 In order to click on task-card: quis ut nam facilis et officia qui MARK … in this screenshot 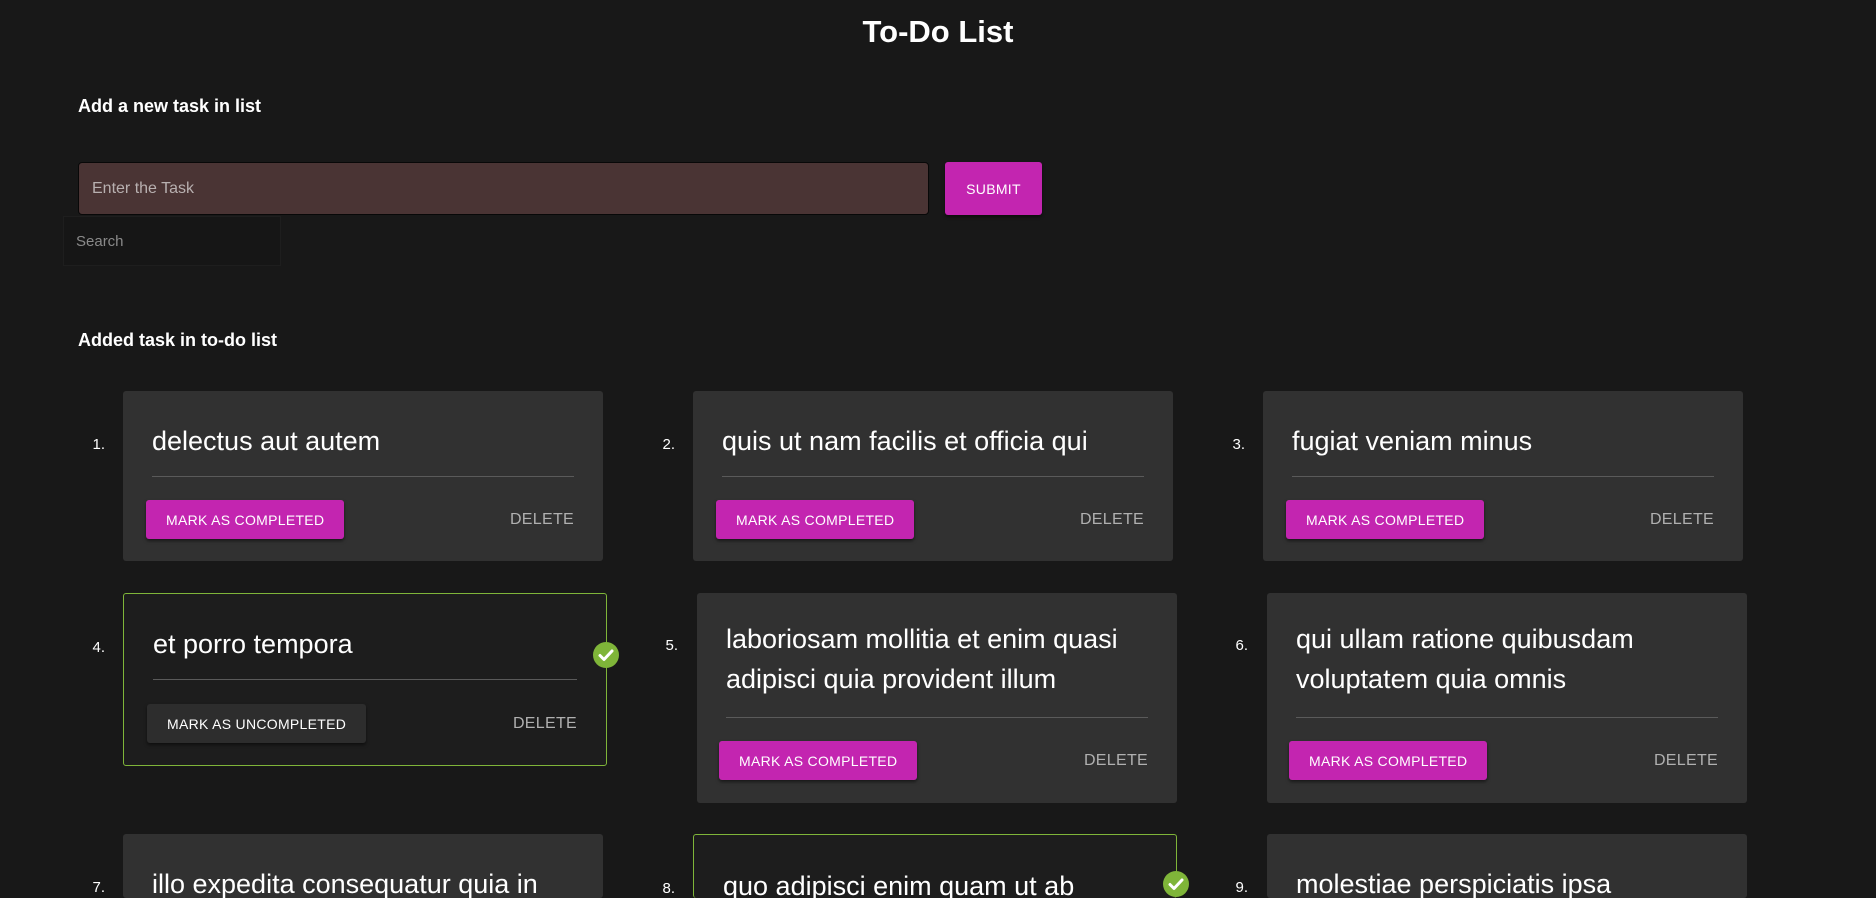, I will do `click(933, 476)`.